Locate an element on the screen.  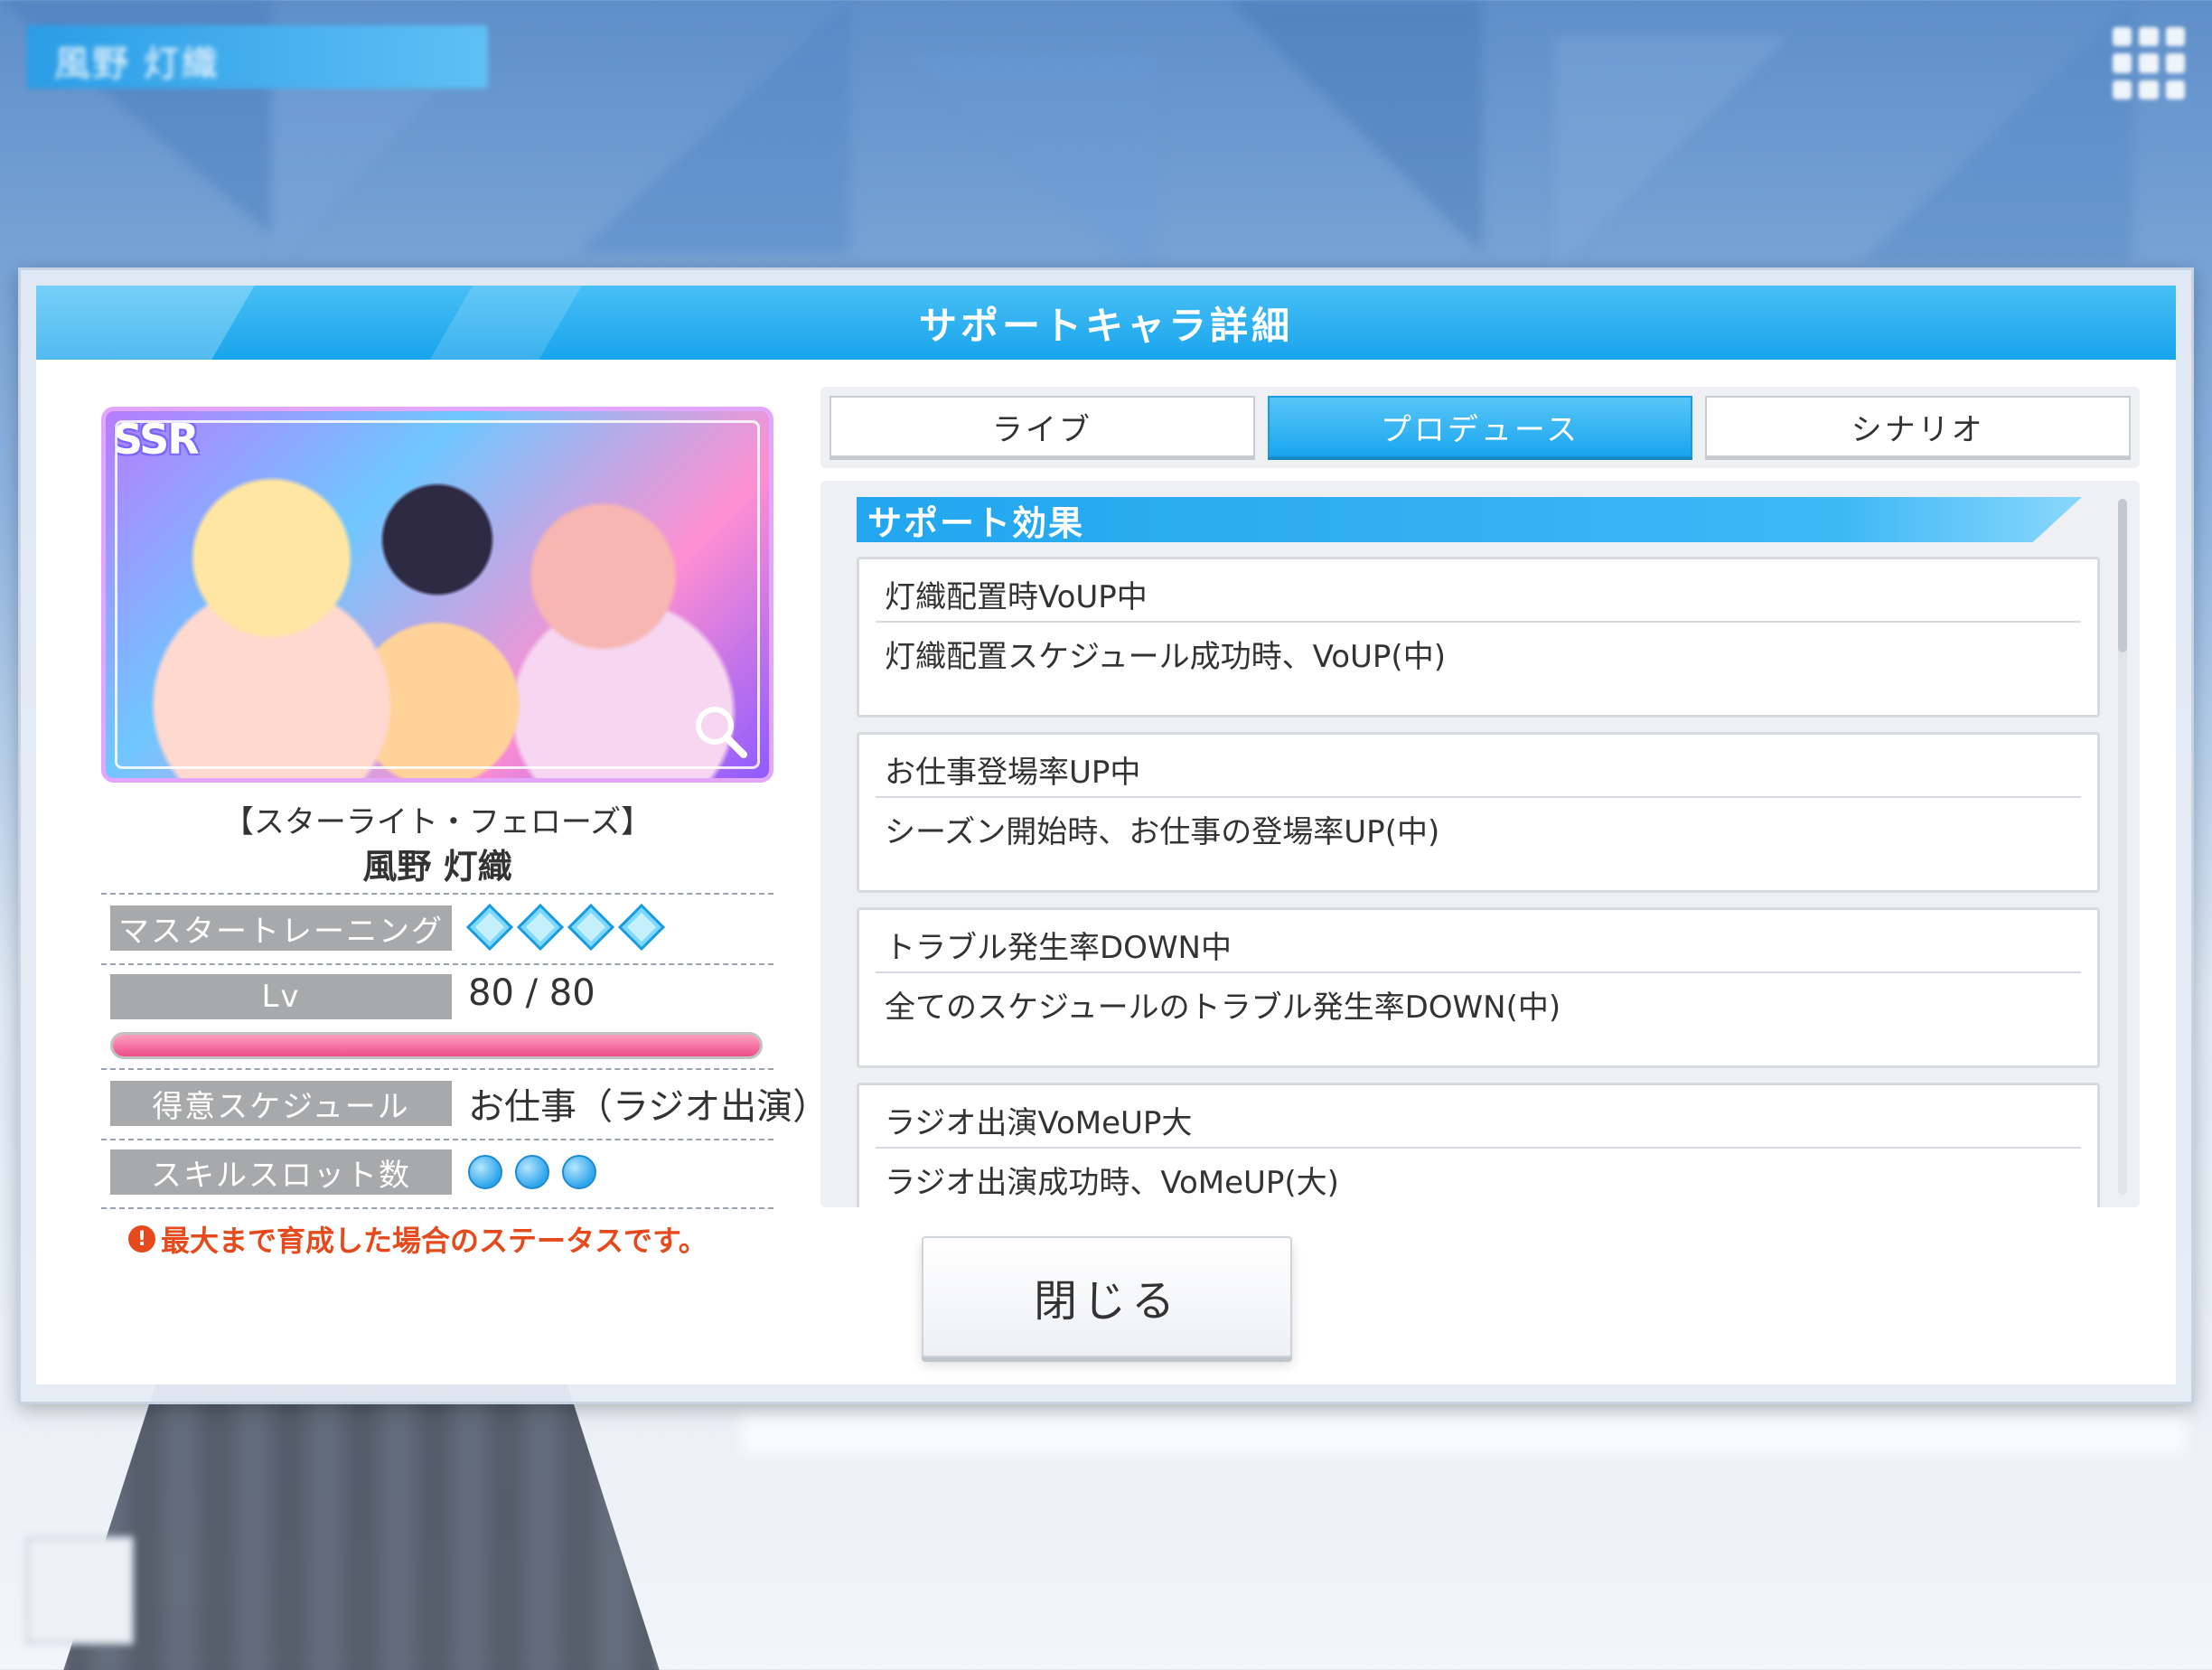
schedule-value: お仕事（ラジオ出演） is located at coordinates (649, 1107).